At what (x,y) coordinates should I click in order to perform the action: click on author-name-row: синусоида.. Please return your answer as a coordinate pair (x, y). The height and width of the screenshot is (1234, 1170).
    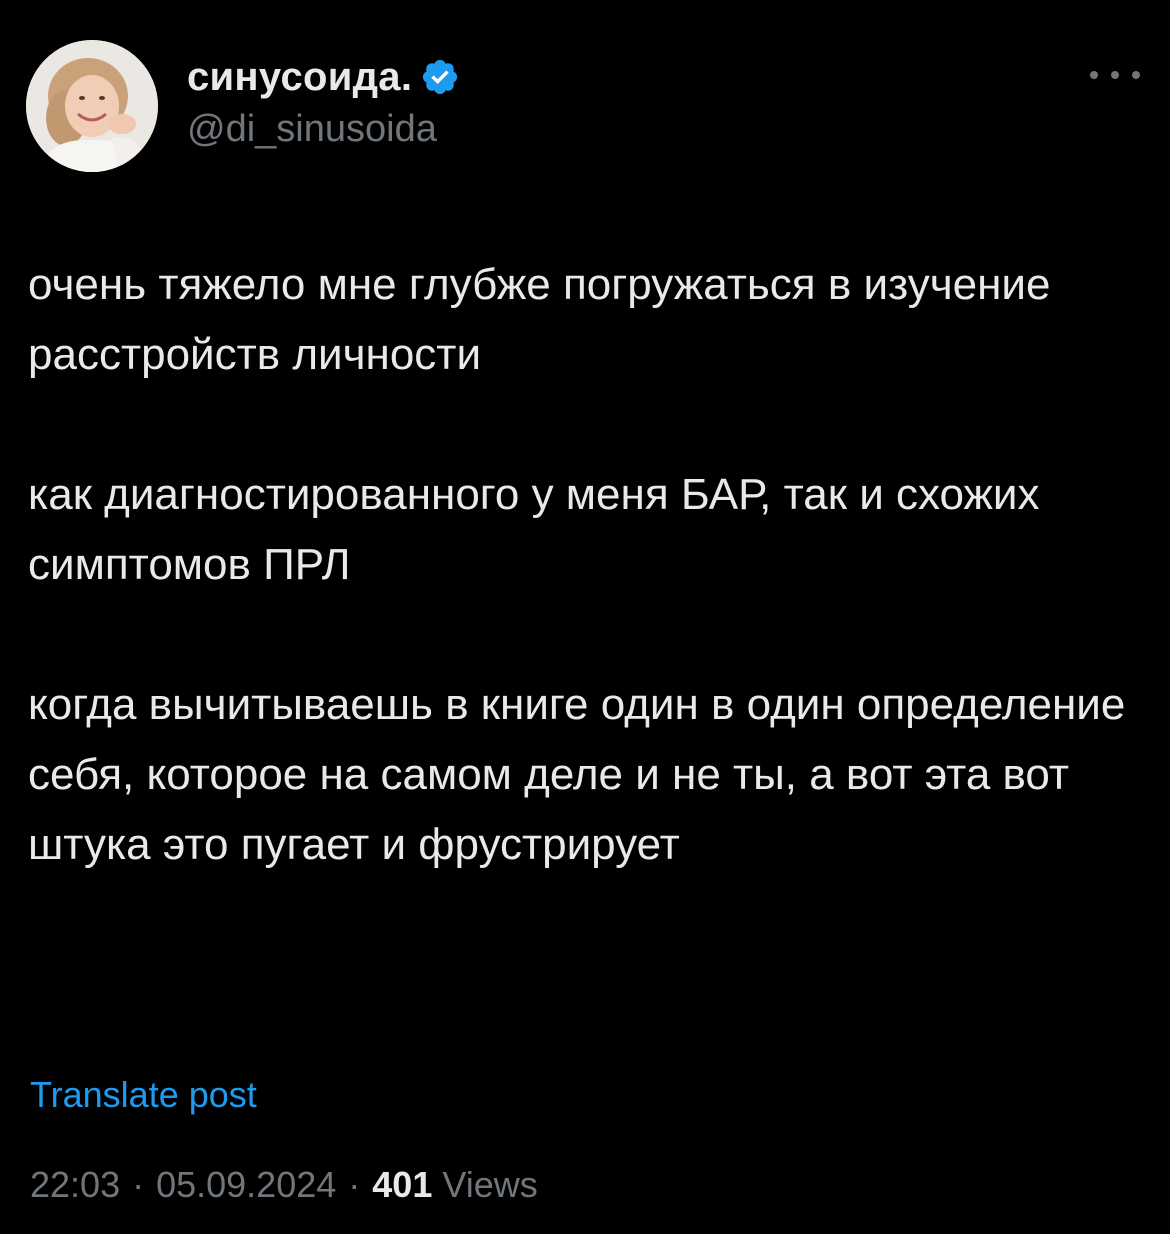
    Looking at the image, I should click on (323, 77).